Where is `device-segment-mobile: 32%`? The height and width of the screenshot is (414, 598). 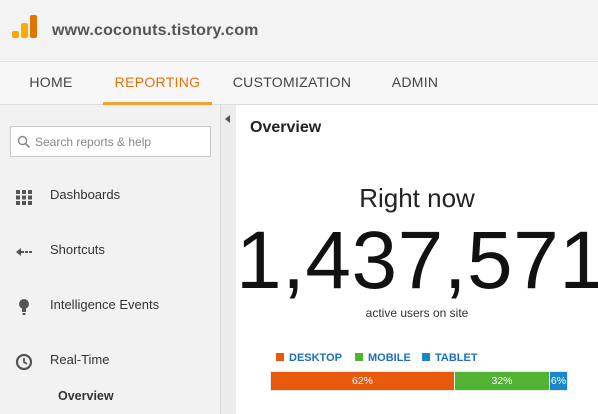
device-segment-mobile: 32% is located at coordinates (502, 381).